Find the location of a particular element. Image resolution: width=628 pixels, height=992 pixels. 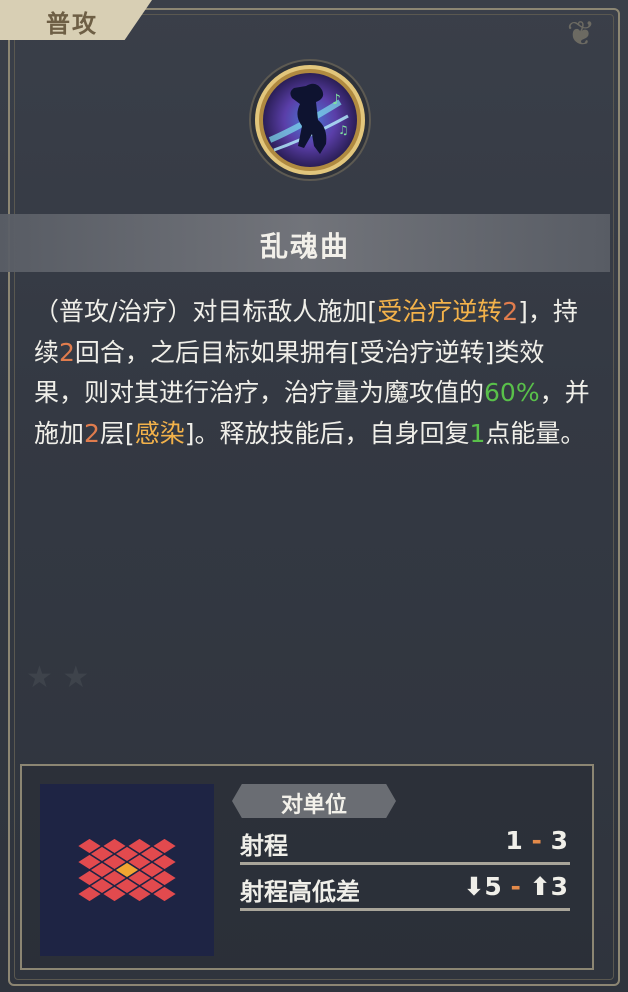

desc-text-5: 层[ is located at coordinates (117, 433).